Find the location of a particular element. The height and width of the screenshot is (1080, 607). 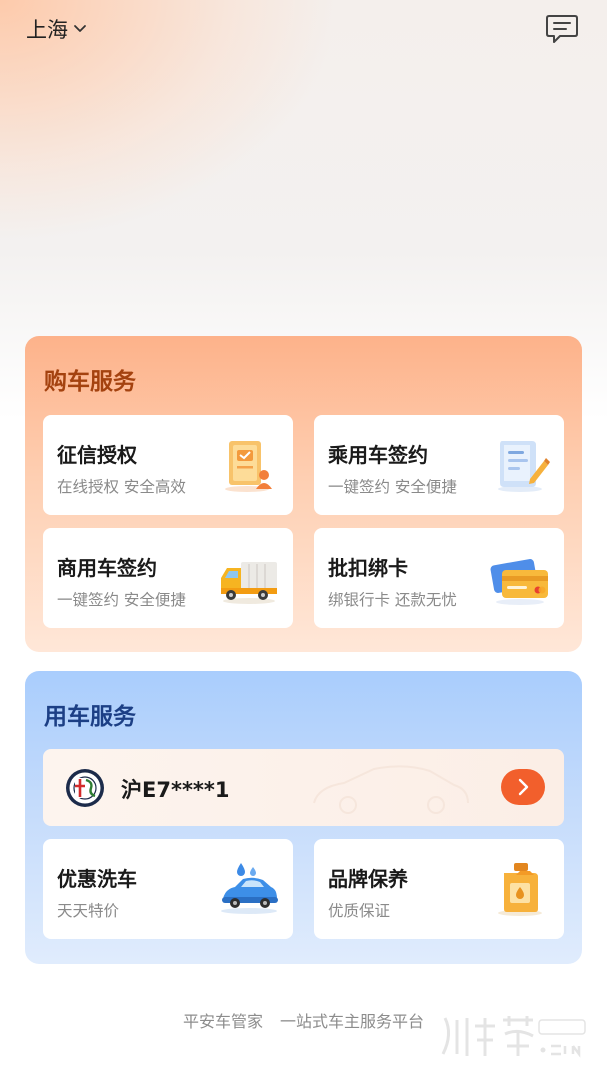

card-subtitle: 天天特价 is located at coordinates (88, 911).